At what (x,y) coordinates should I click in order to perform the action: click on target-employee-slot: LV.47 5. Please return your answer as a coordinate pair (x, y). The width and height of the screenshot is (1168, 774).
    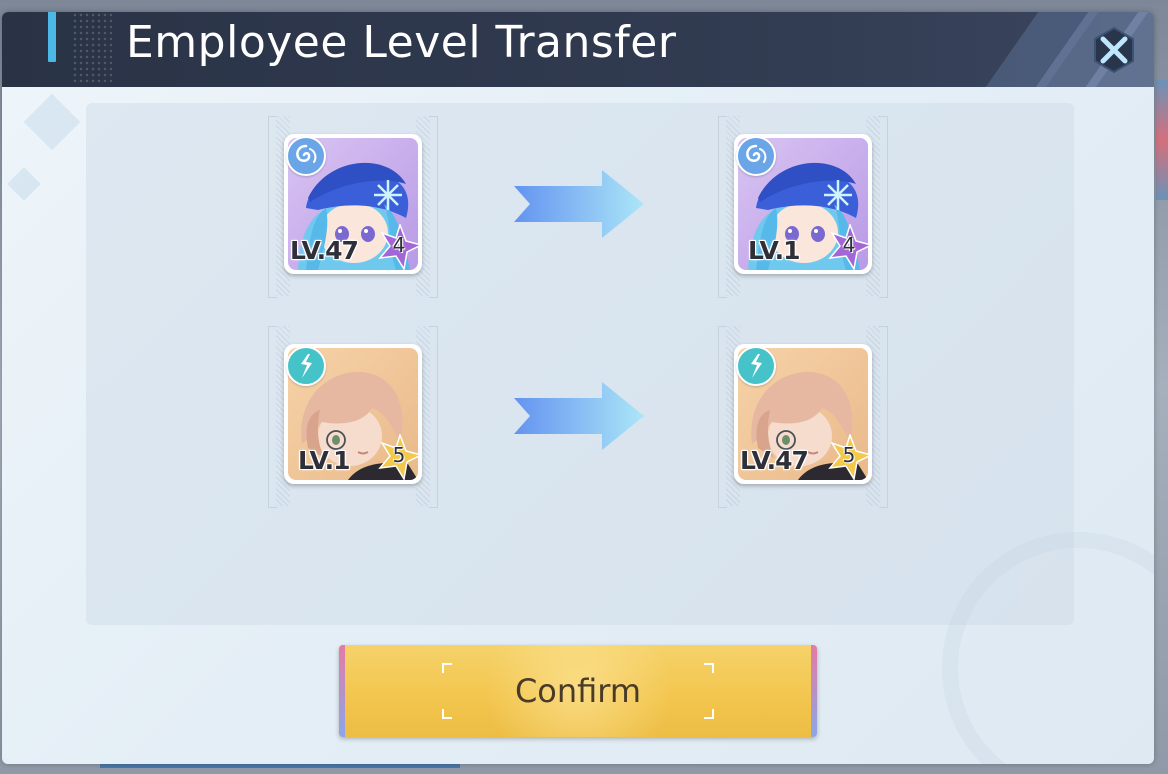
    Looking at the image, I should click on (803, 417).